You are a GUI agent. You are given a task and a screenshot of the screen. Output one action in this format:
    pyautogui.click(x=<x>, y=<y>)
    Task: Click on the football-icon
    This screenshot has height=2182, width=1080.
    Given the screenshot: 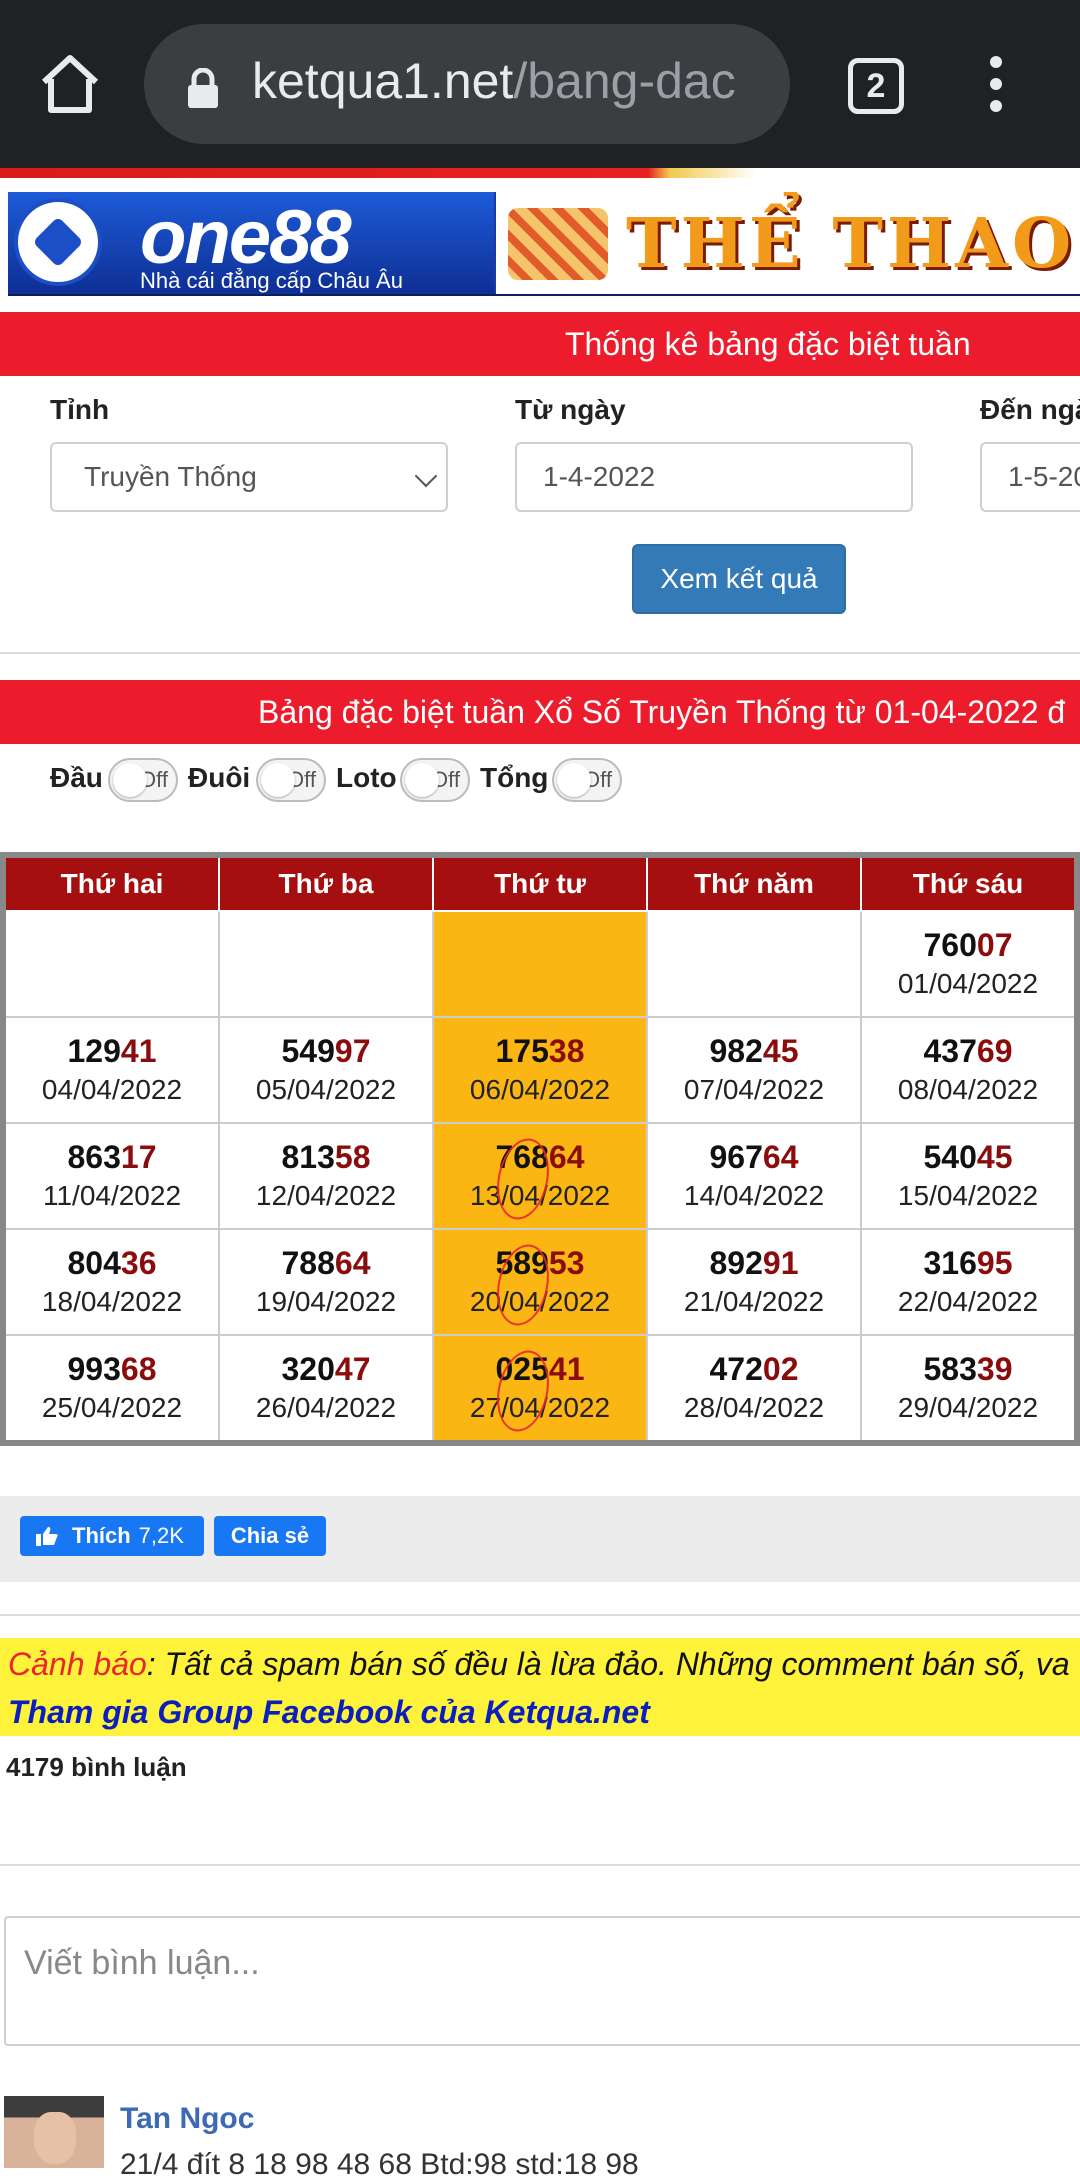 What is the action you would take?
    pyautogui.click(x=58, y=242)
    